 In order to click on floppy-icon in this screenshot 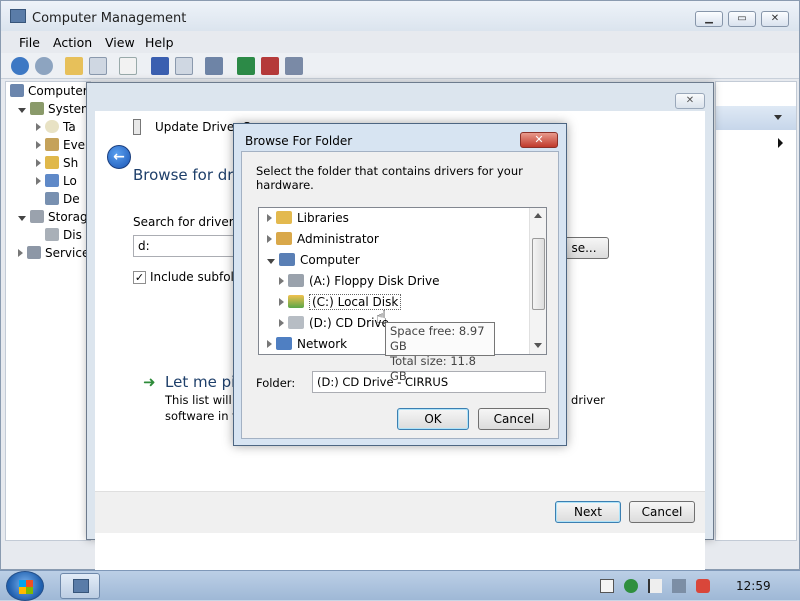, I will do `click(296, 280)`.